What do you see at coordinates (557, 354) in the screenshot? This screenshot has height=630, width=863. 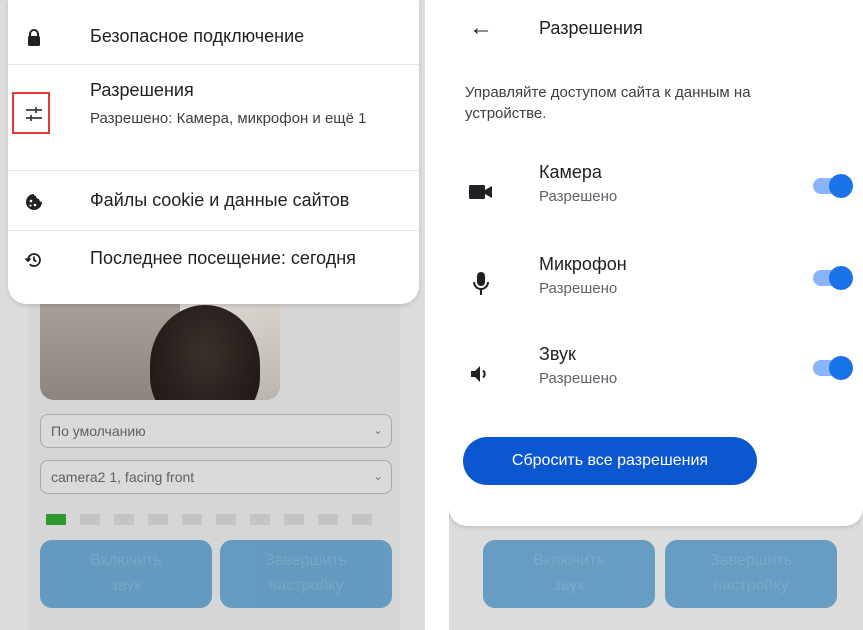 I see `permission-name: Звук` at bounding box center [557, 354].